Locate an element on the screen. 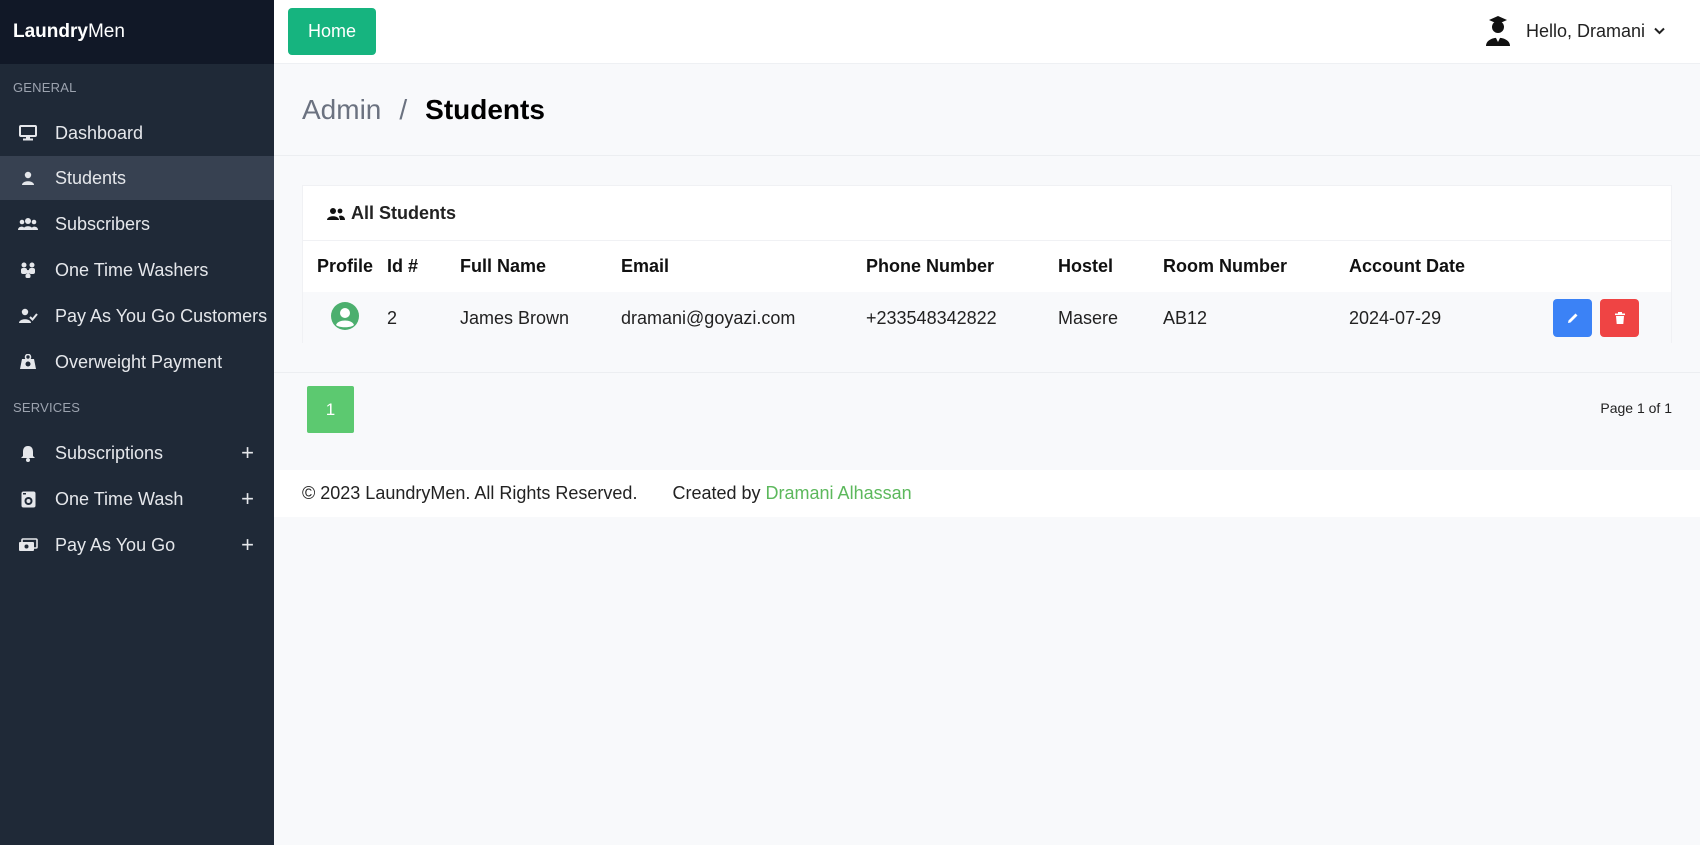 The height and width of the screenshot is (845, 1700). user-check-icon is located at coordinates (28, 316).